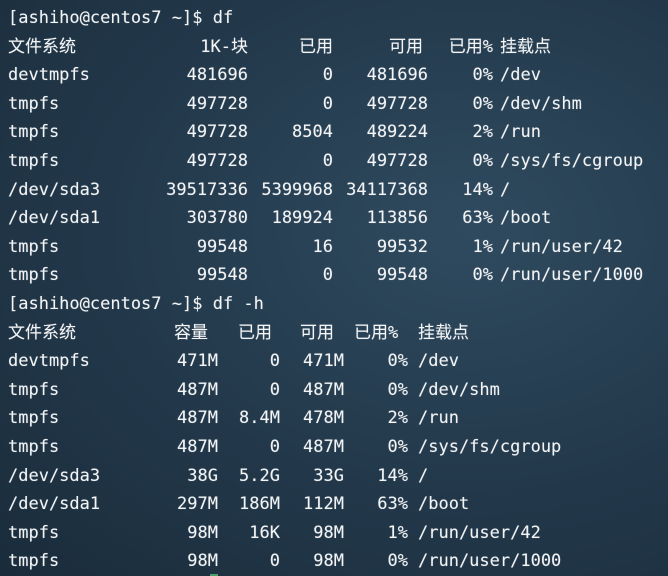 The width and height of the screenshot is (668, 576). What do you see at coordinates (312, 132) in the screenshot?
I see `cell-used: 8504` at bounding box center [312, 132].